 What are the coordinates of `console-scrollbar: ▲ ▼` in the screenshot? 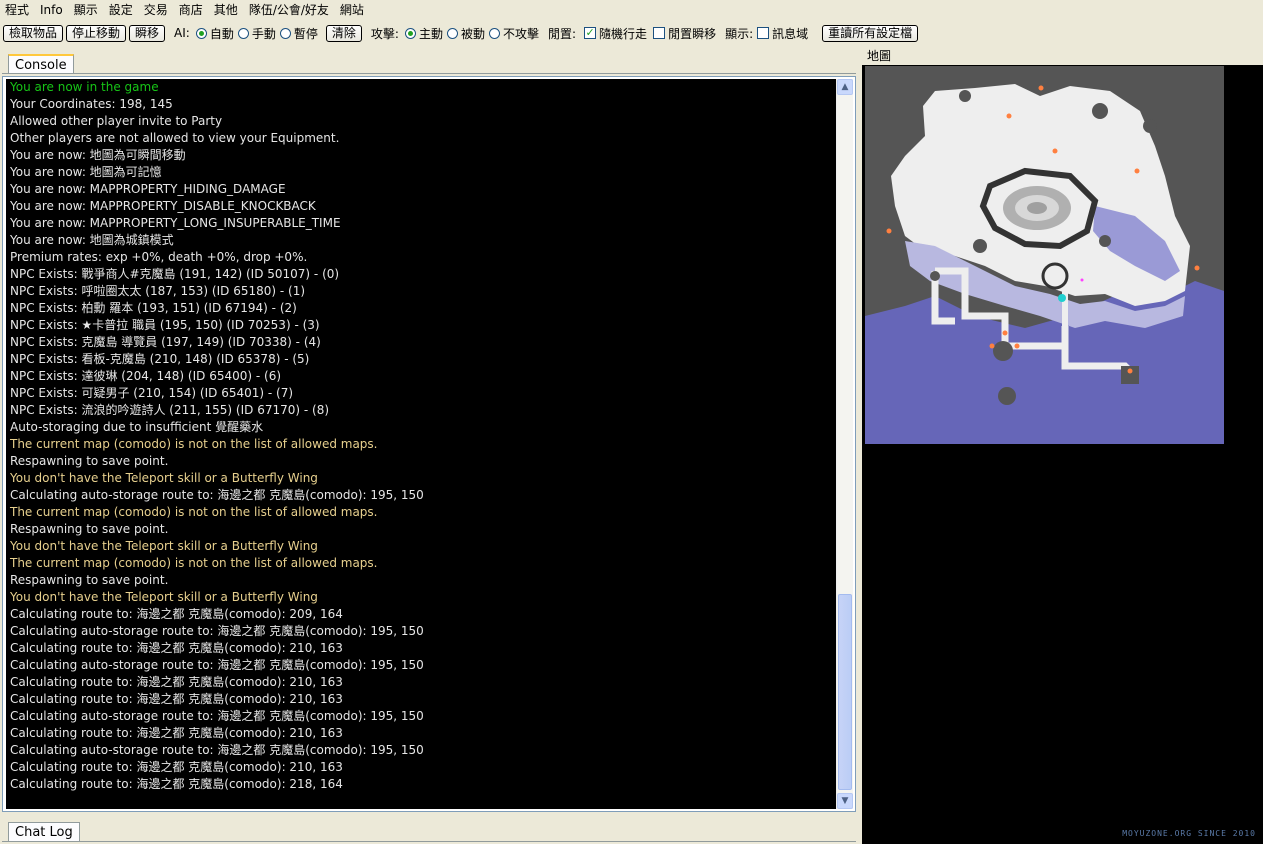 It's located at (844, 444).